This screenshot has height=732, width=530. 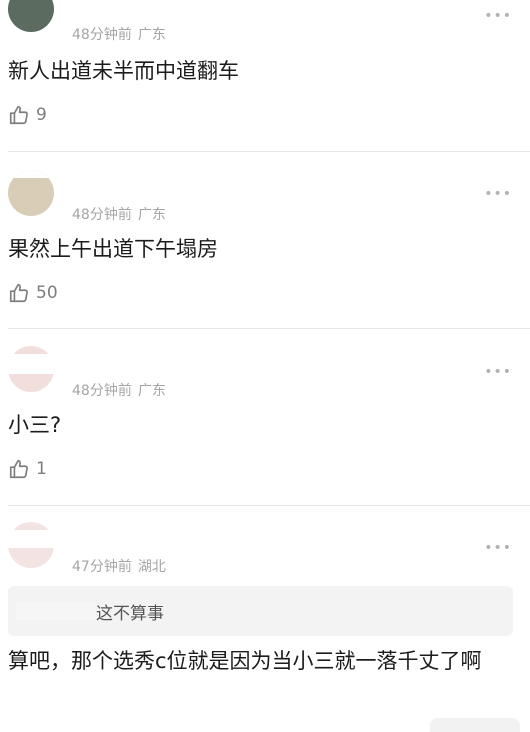 What do you see at coordinates (260, 611) in the screenshot?
I see `reply-quote: 这不算事` at bounding box center [260, 611].